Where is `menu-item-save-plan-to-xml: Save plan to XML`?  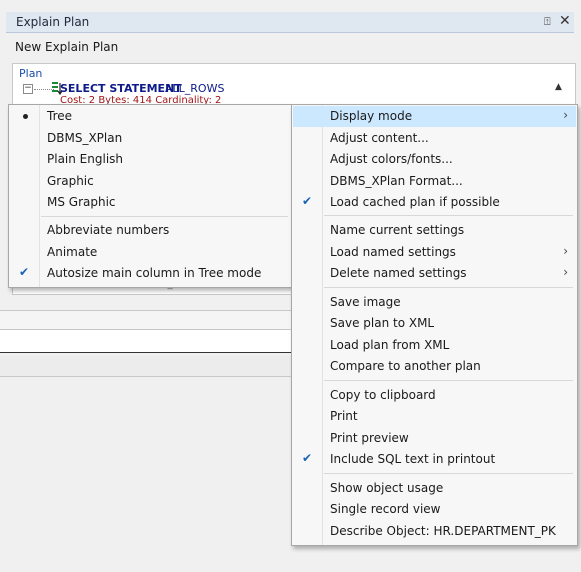 menu-item-save-plan-to-xml: Save plan to XML is located at coordinates (434, 323).